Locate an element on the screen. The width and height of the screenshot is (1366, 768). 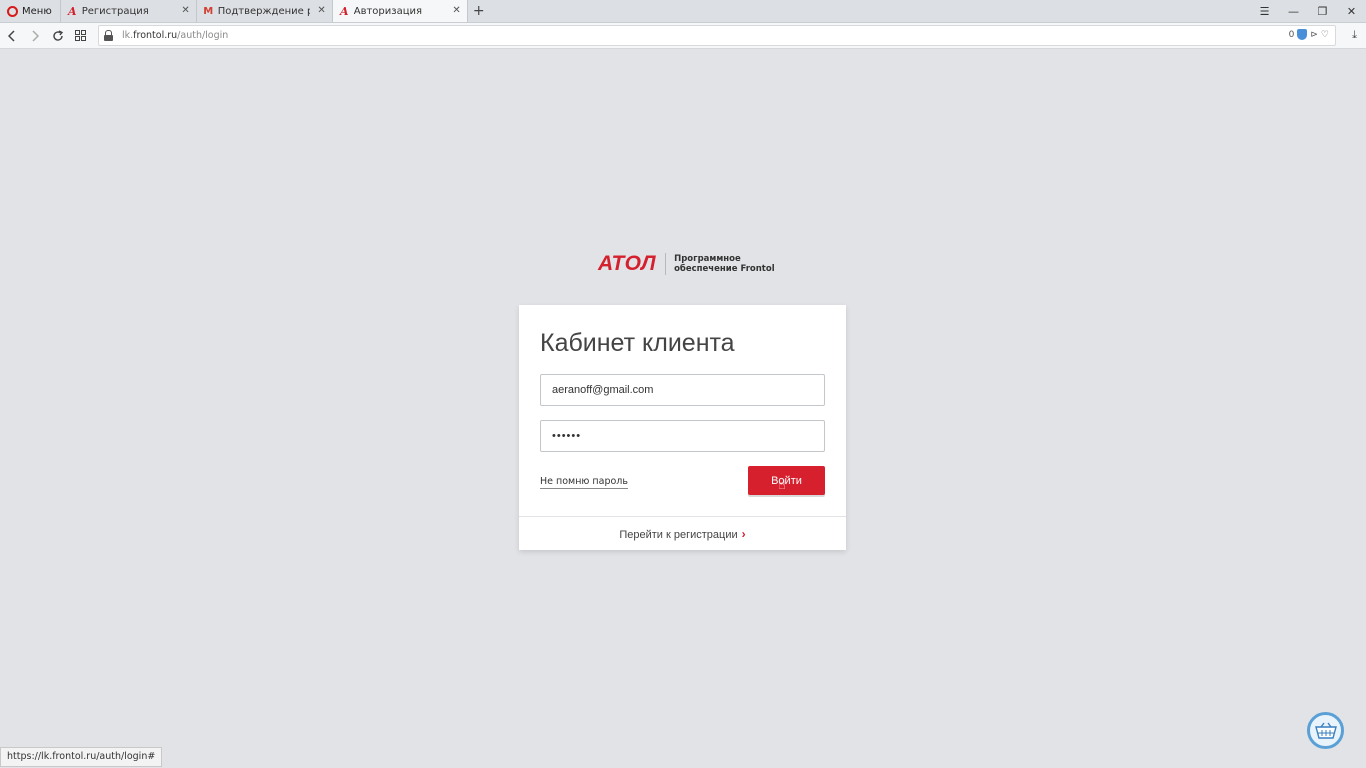
logo-caption-line1: Программное is located at coordinates (707, 259).